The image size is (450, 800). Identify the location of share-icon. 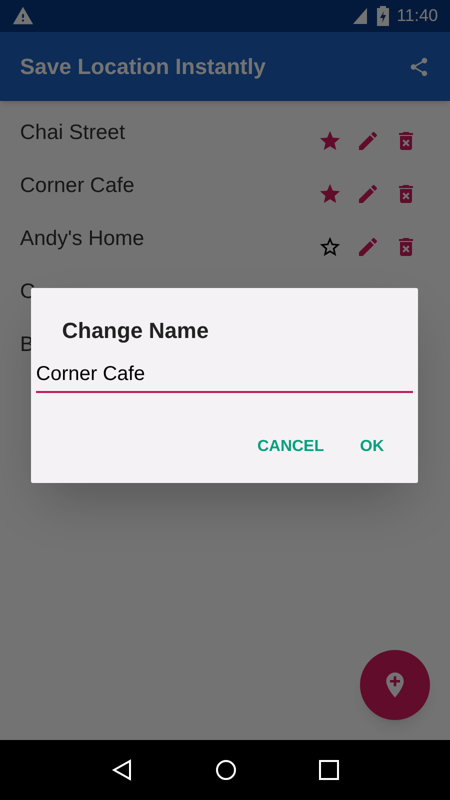
(419, 67).